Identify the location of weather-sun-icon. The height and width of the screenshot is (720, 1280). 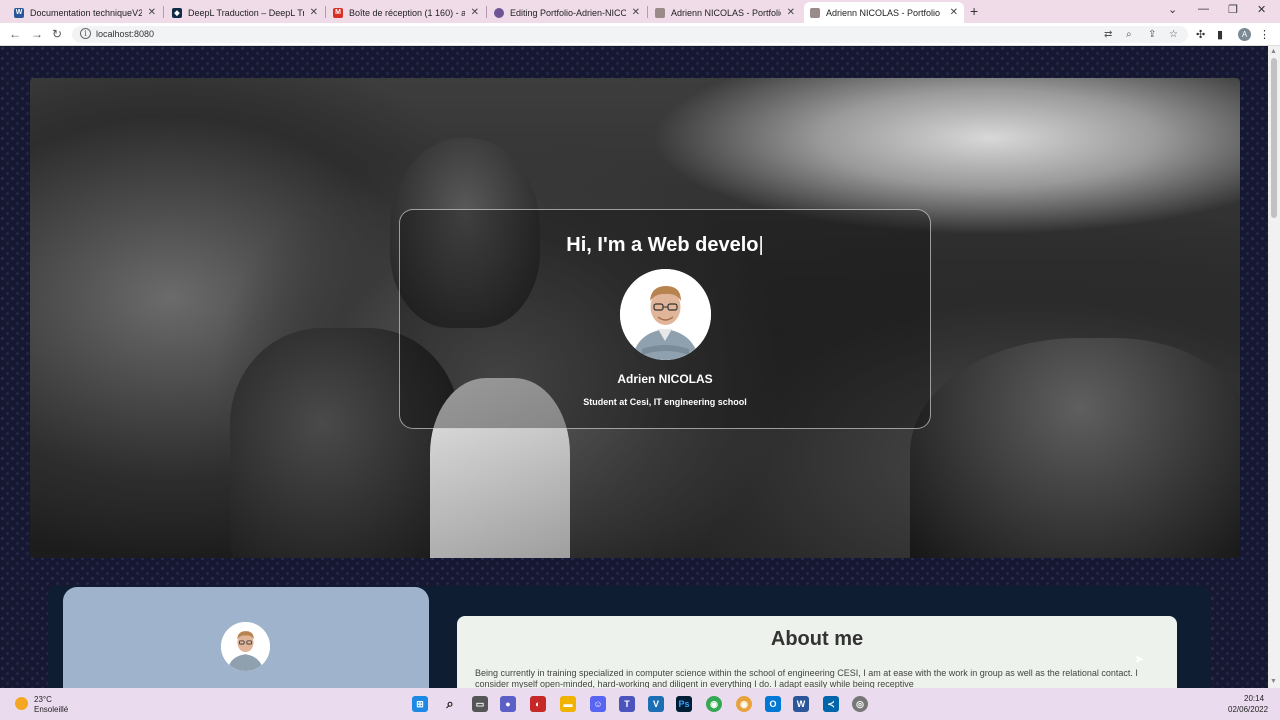
(21, 703).